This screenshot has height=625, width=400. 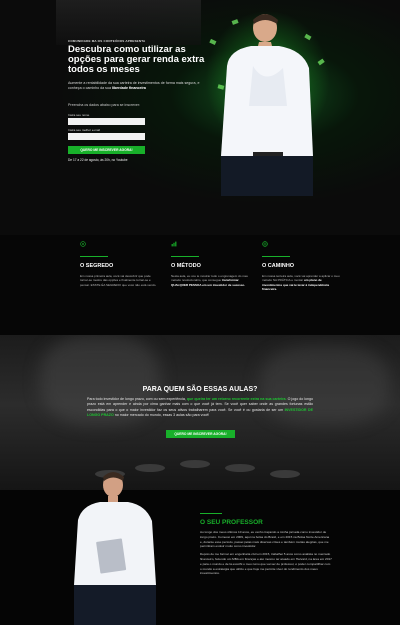 I want to click on signup-button: QUERO ME INSCREVER AGORA!, so click(x=106, y=150).